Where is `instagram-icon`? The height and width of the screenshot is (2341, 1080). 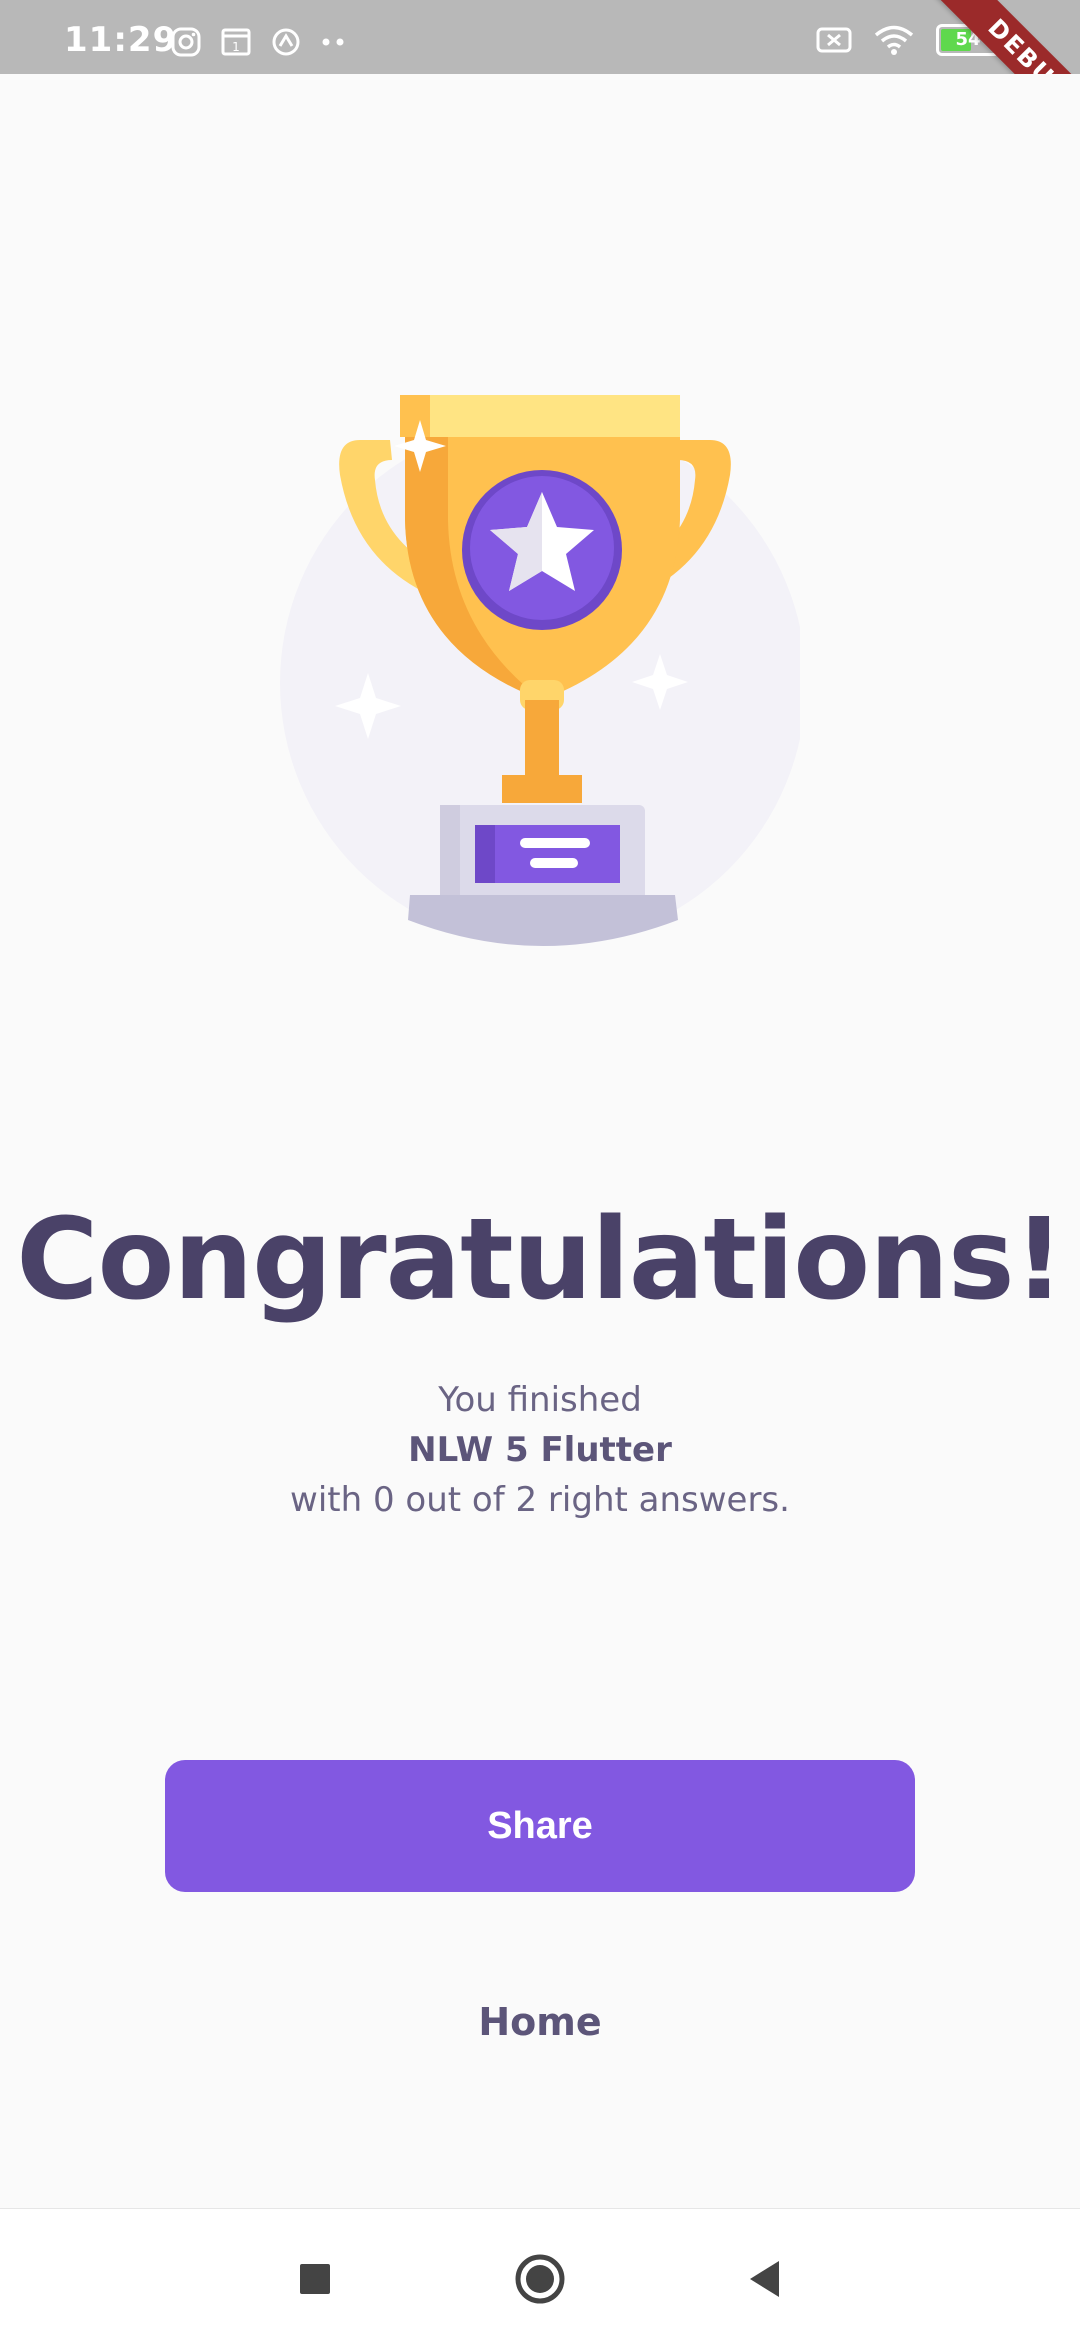 instagram-icon is located at coordinates (186, 42).